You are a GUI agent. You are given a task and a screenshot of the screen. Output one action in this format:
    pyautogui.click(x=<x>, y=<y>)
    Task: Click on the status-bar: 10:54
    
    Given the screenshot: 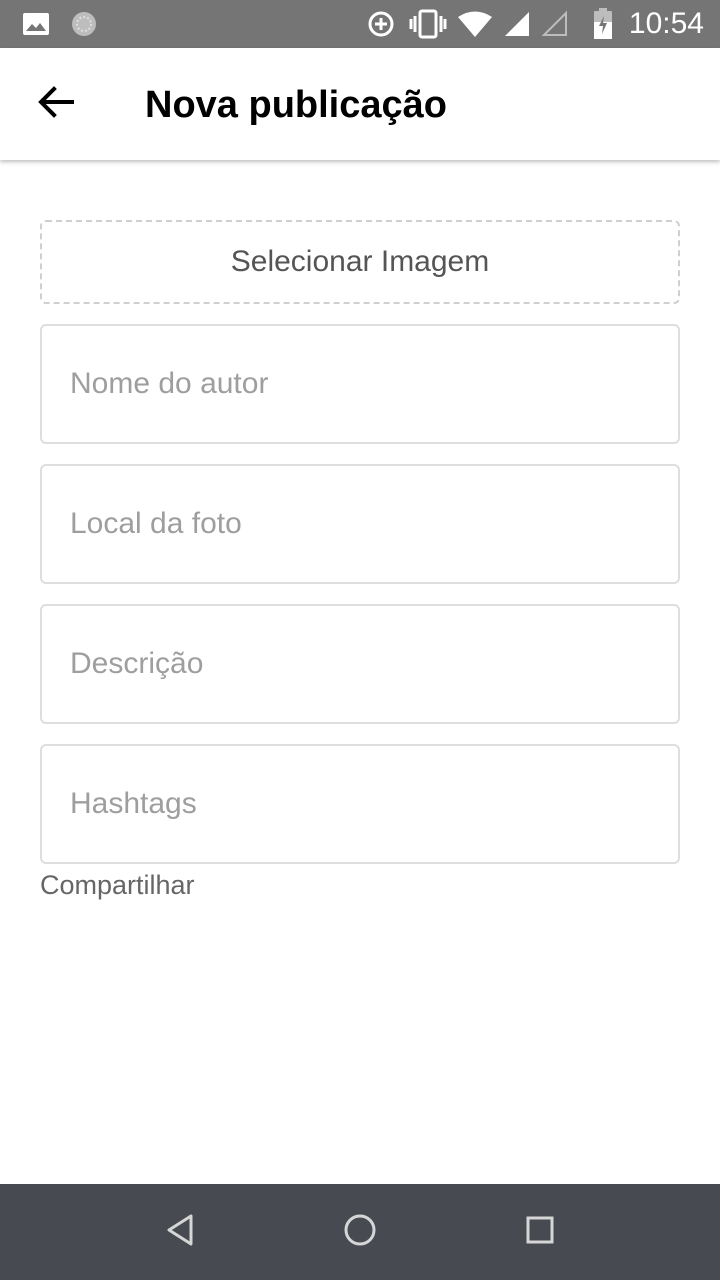 What is the action you would take?
    pyautogui.click(x=360, y=24)
    